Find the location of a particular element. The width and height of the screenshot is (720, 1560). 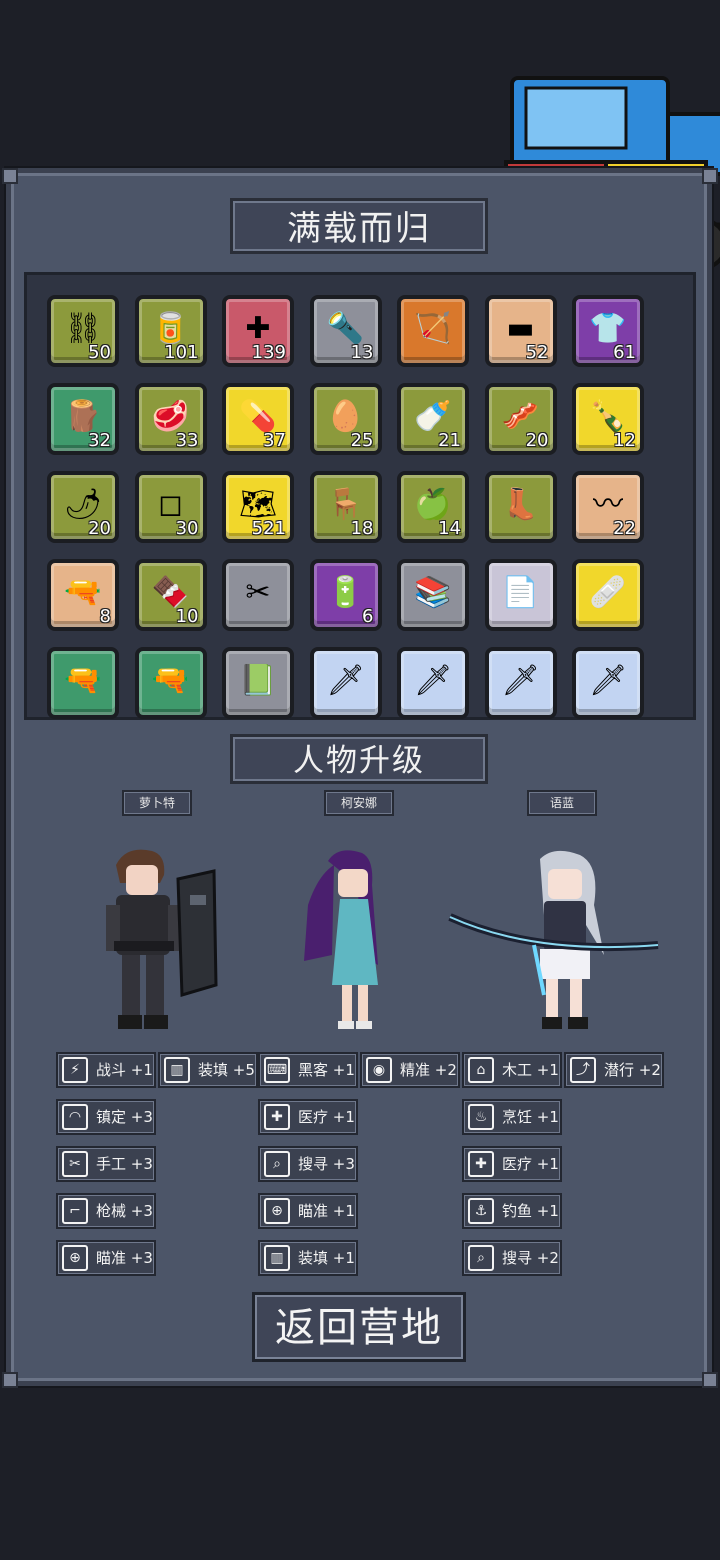

combat-icon: ⚡ is located at coordinates (75, 1070).